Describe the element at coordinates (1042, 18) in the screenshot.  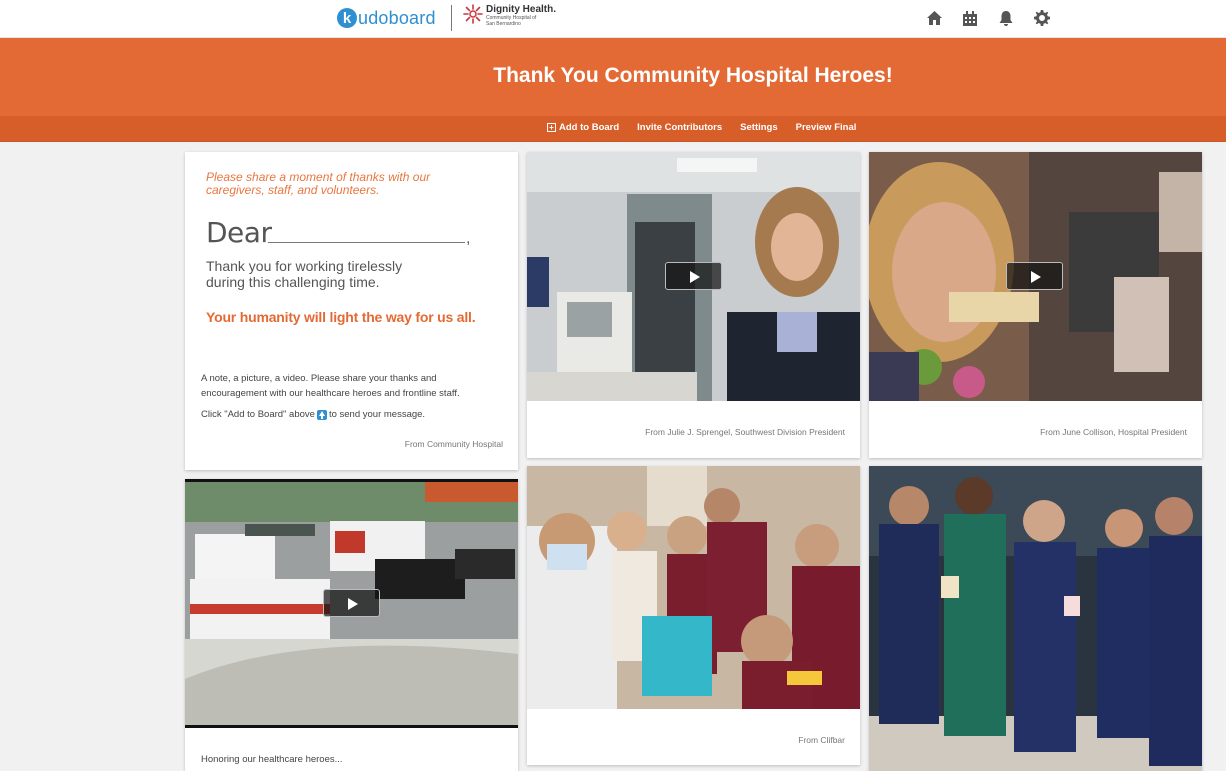
I see `gear-icon` at that location.